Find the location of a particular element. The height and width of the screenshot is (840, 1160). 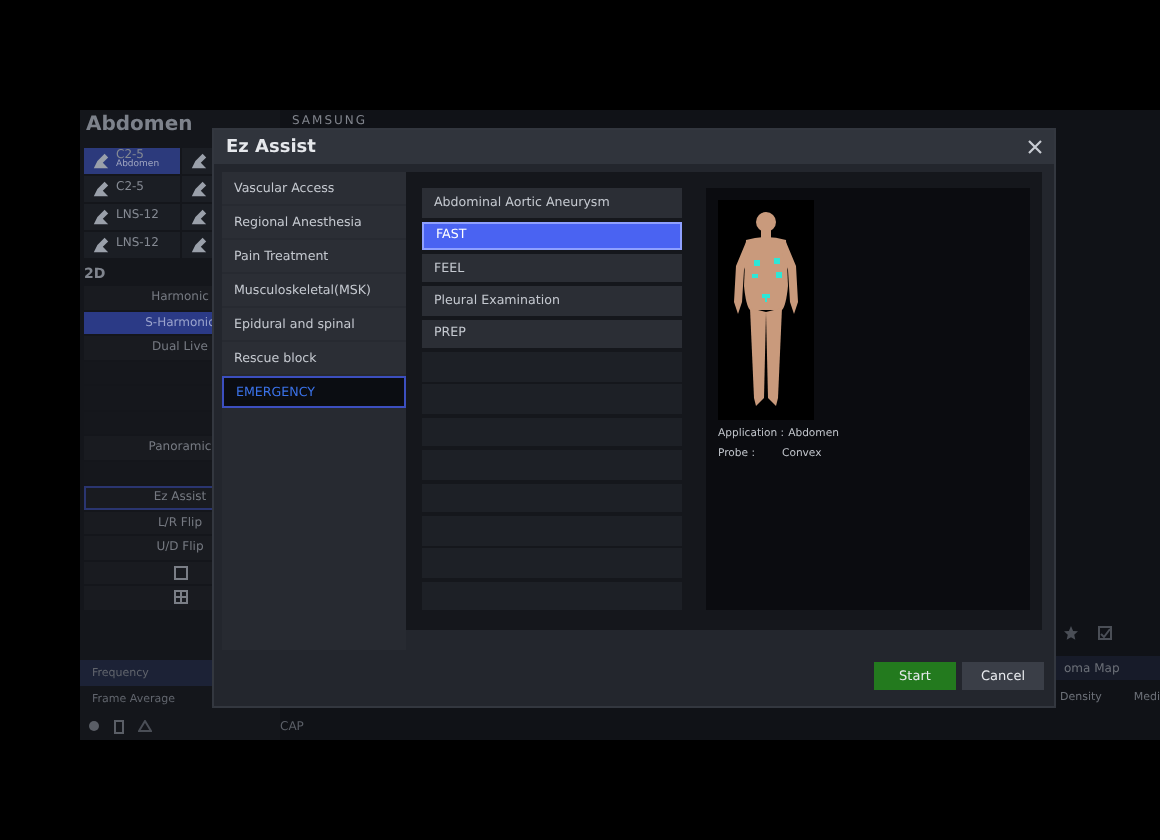

dialog-title: Ez Assist is located at coordinates (271, 147).